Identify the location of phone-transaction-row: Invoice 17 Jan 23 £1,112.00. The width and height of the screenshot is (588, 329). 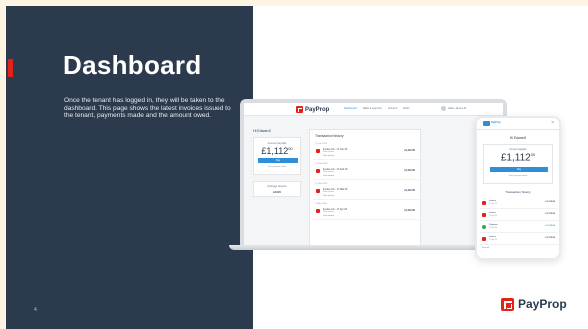
(519, 203).